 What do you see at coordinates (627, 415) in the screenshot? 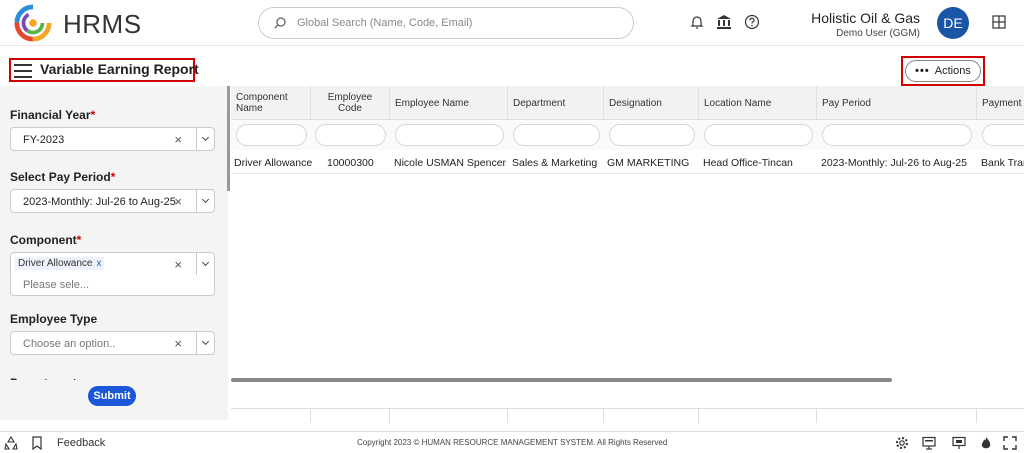
I see `table-footer-row` at bounding box center [627, 415].